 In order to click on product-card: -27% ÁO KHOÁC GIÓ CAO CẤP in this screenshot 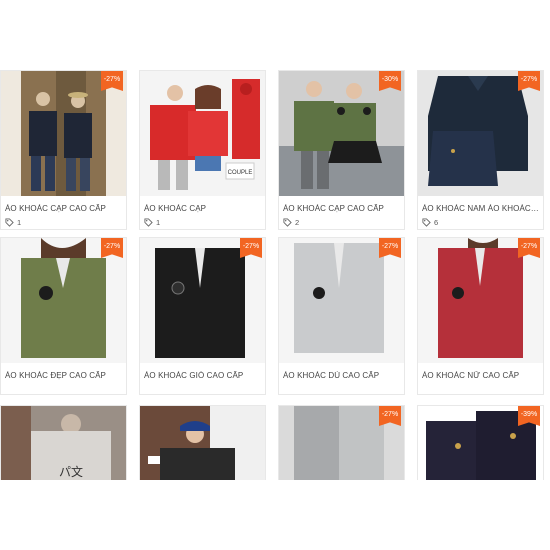, I will do `click(202, 316)`.